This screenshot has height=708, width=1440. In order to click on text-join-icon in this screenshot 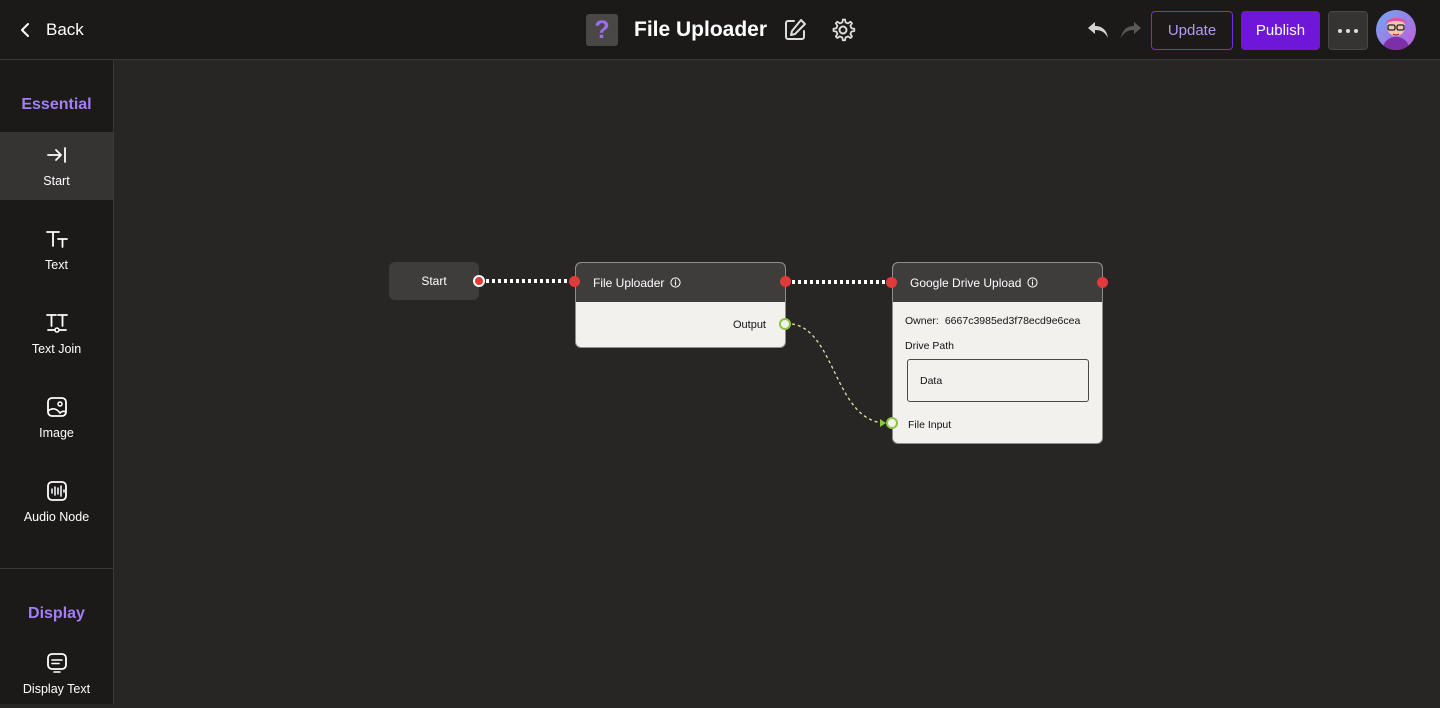, I will do `click(56, 323)`.